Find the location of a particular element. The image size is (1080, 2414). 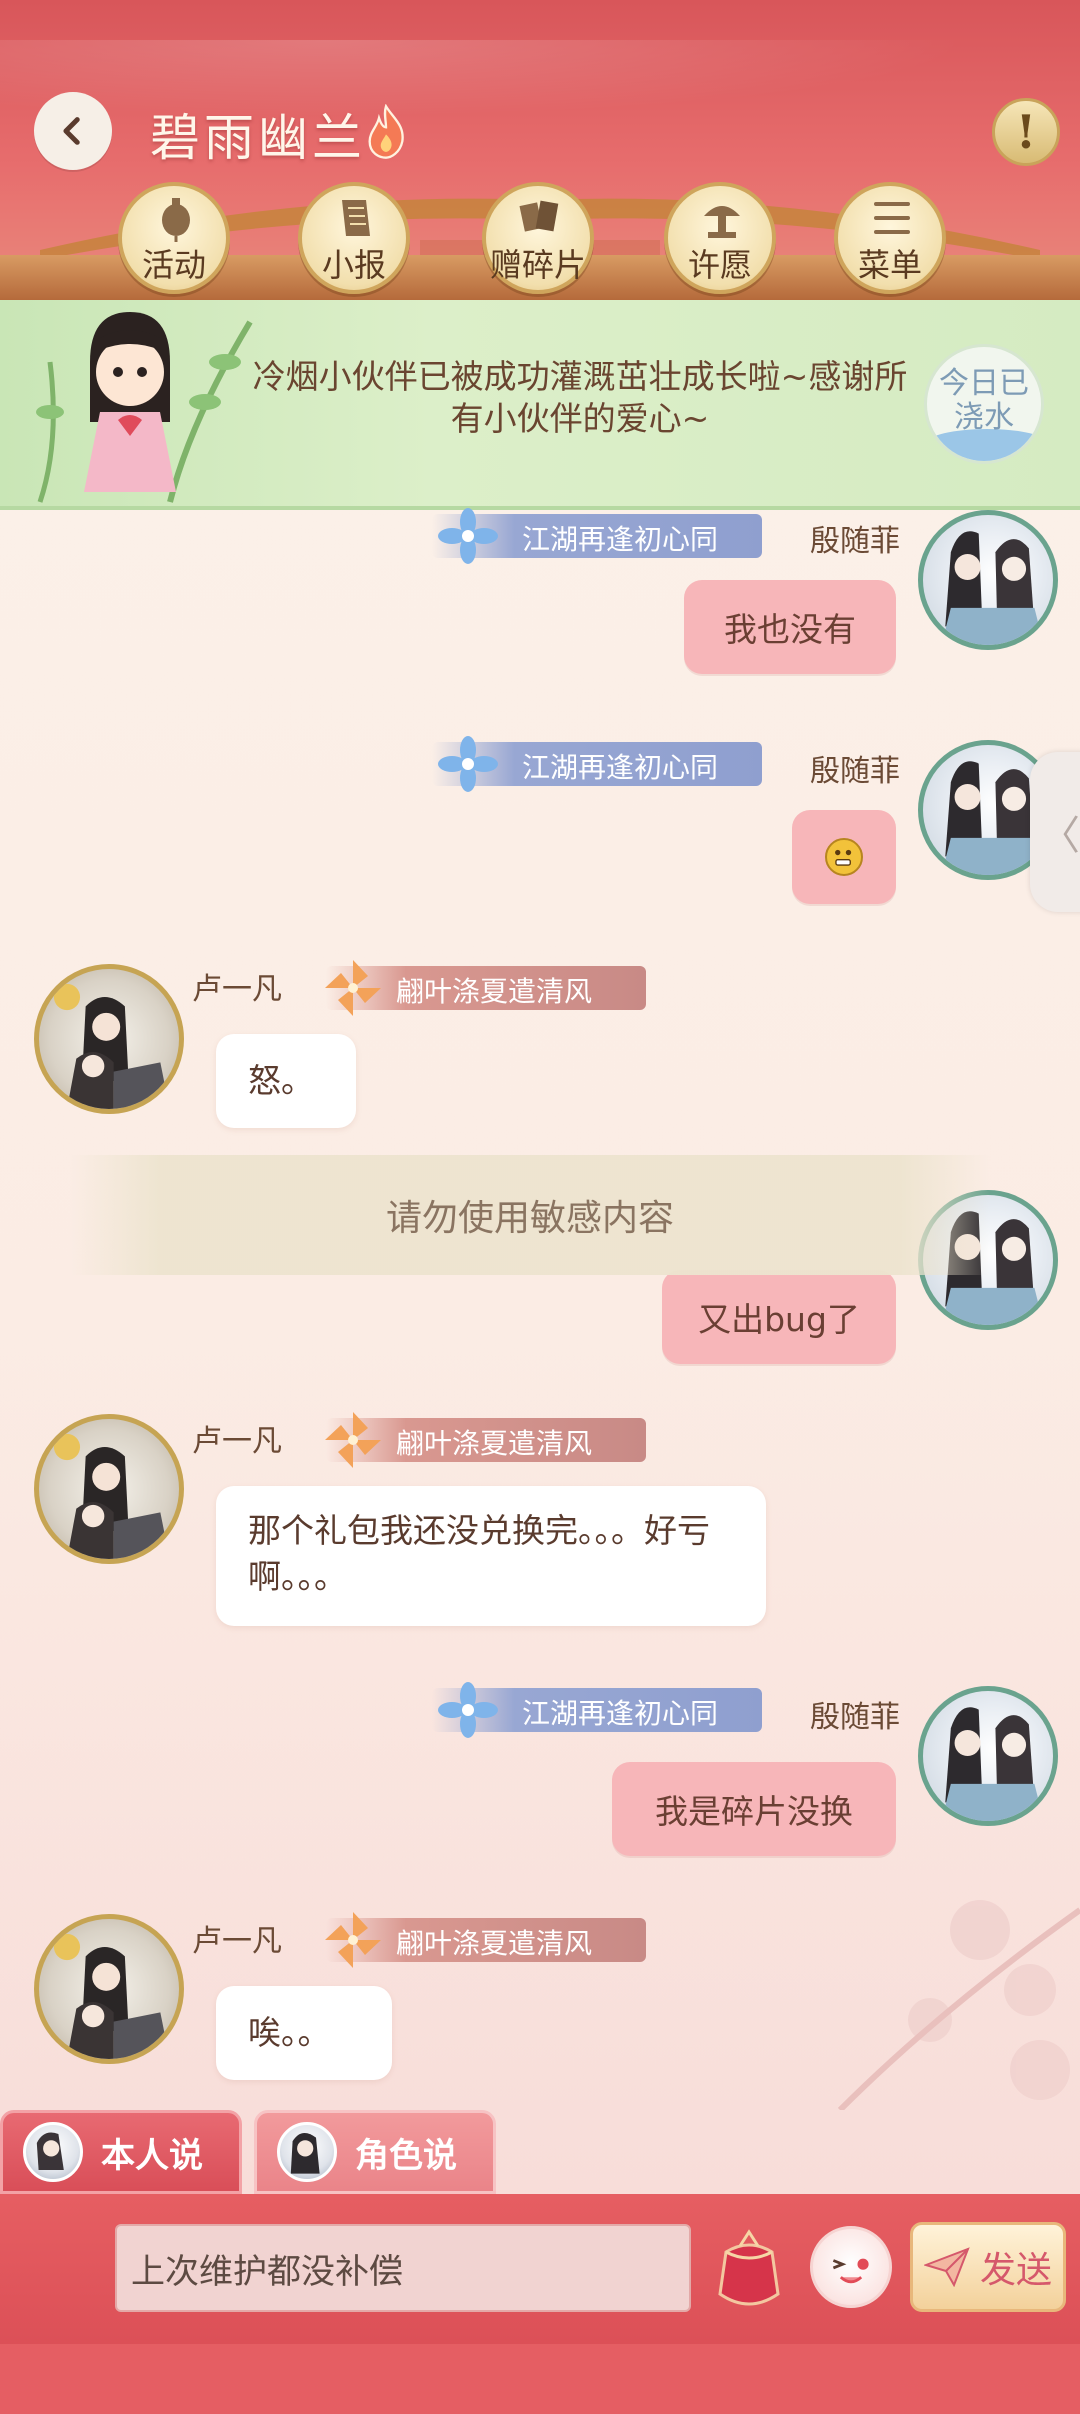

message-bubble is located at coordinates (844, 857).